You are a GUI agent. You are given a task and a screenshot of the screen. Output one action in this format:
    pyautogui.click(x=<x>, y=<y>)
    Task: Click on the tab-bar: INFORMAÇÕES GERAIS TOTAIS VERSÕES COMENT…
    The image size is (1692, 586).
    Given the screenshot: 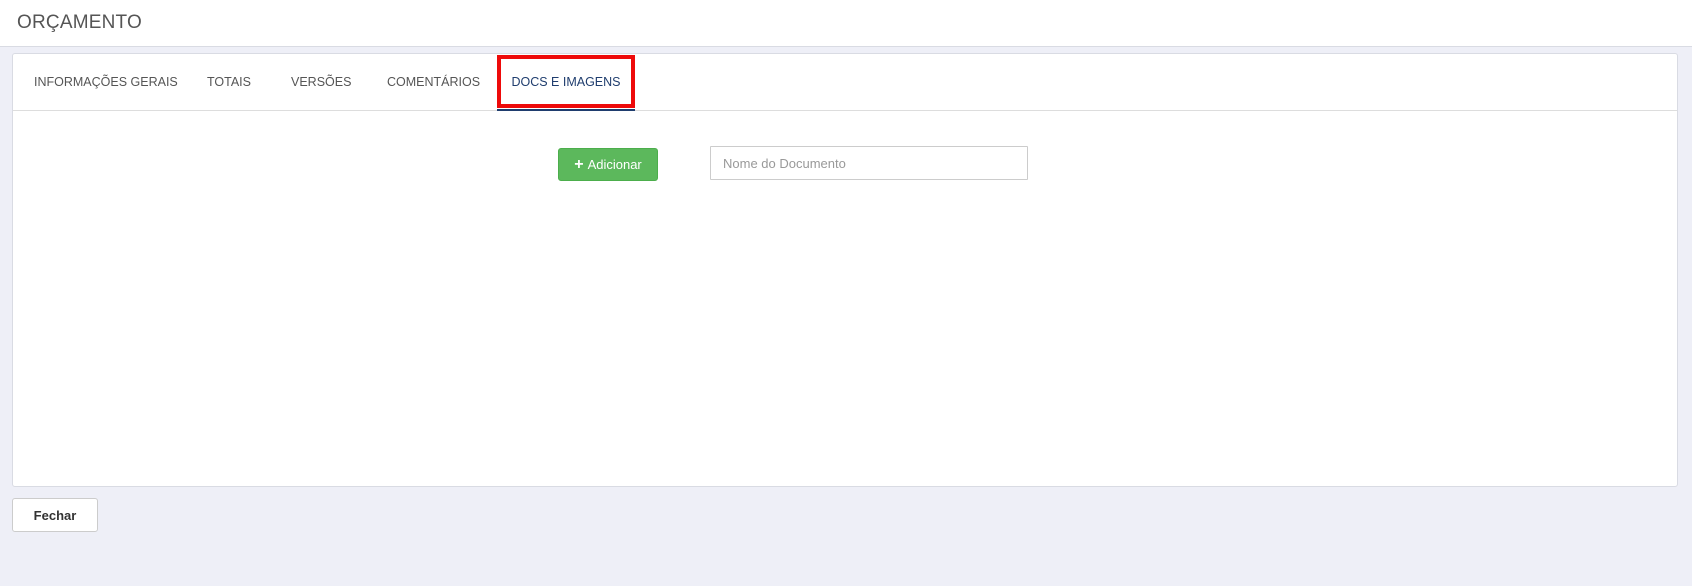 What is the action you would take?
    pyautogui.click(x=845, y=82)
    